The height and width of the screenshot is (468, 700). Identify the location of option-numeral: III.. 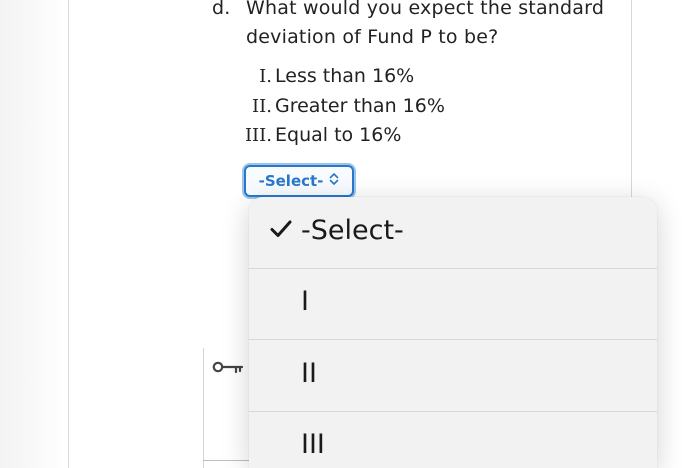
(258, 135).